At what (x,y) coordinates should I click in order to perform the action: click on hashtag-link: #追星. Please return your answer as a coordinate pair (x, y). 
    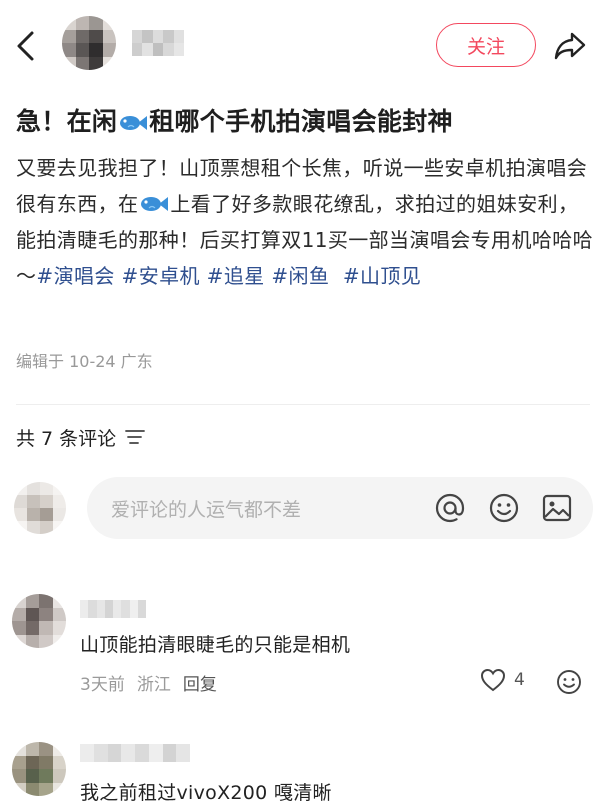
    Looking at the image, I should click on (236, 276).